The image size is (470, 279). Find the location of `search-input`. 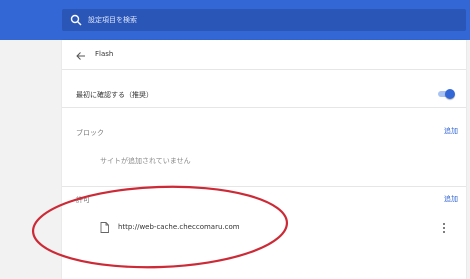

search-input is located at coordinates (273, 20).